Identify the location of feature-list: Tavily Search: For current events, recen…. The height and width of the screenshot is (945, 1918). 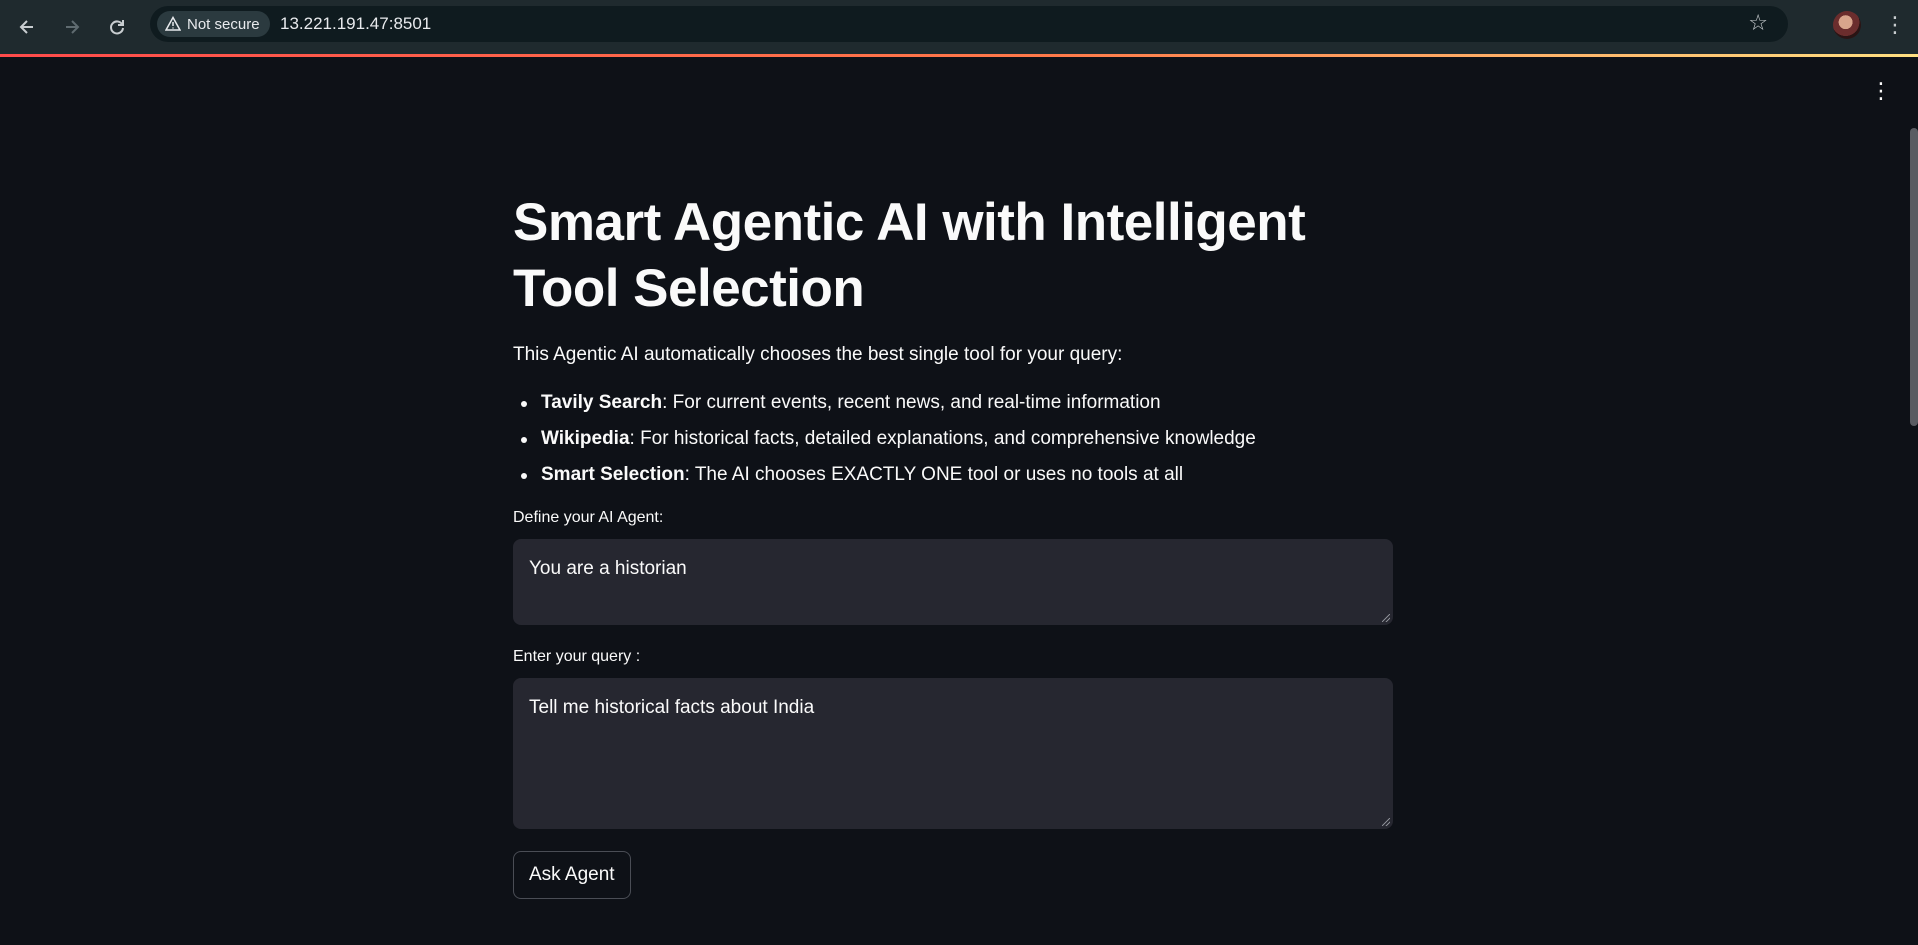
(953, 439).